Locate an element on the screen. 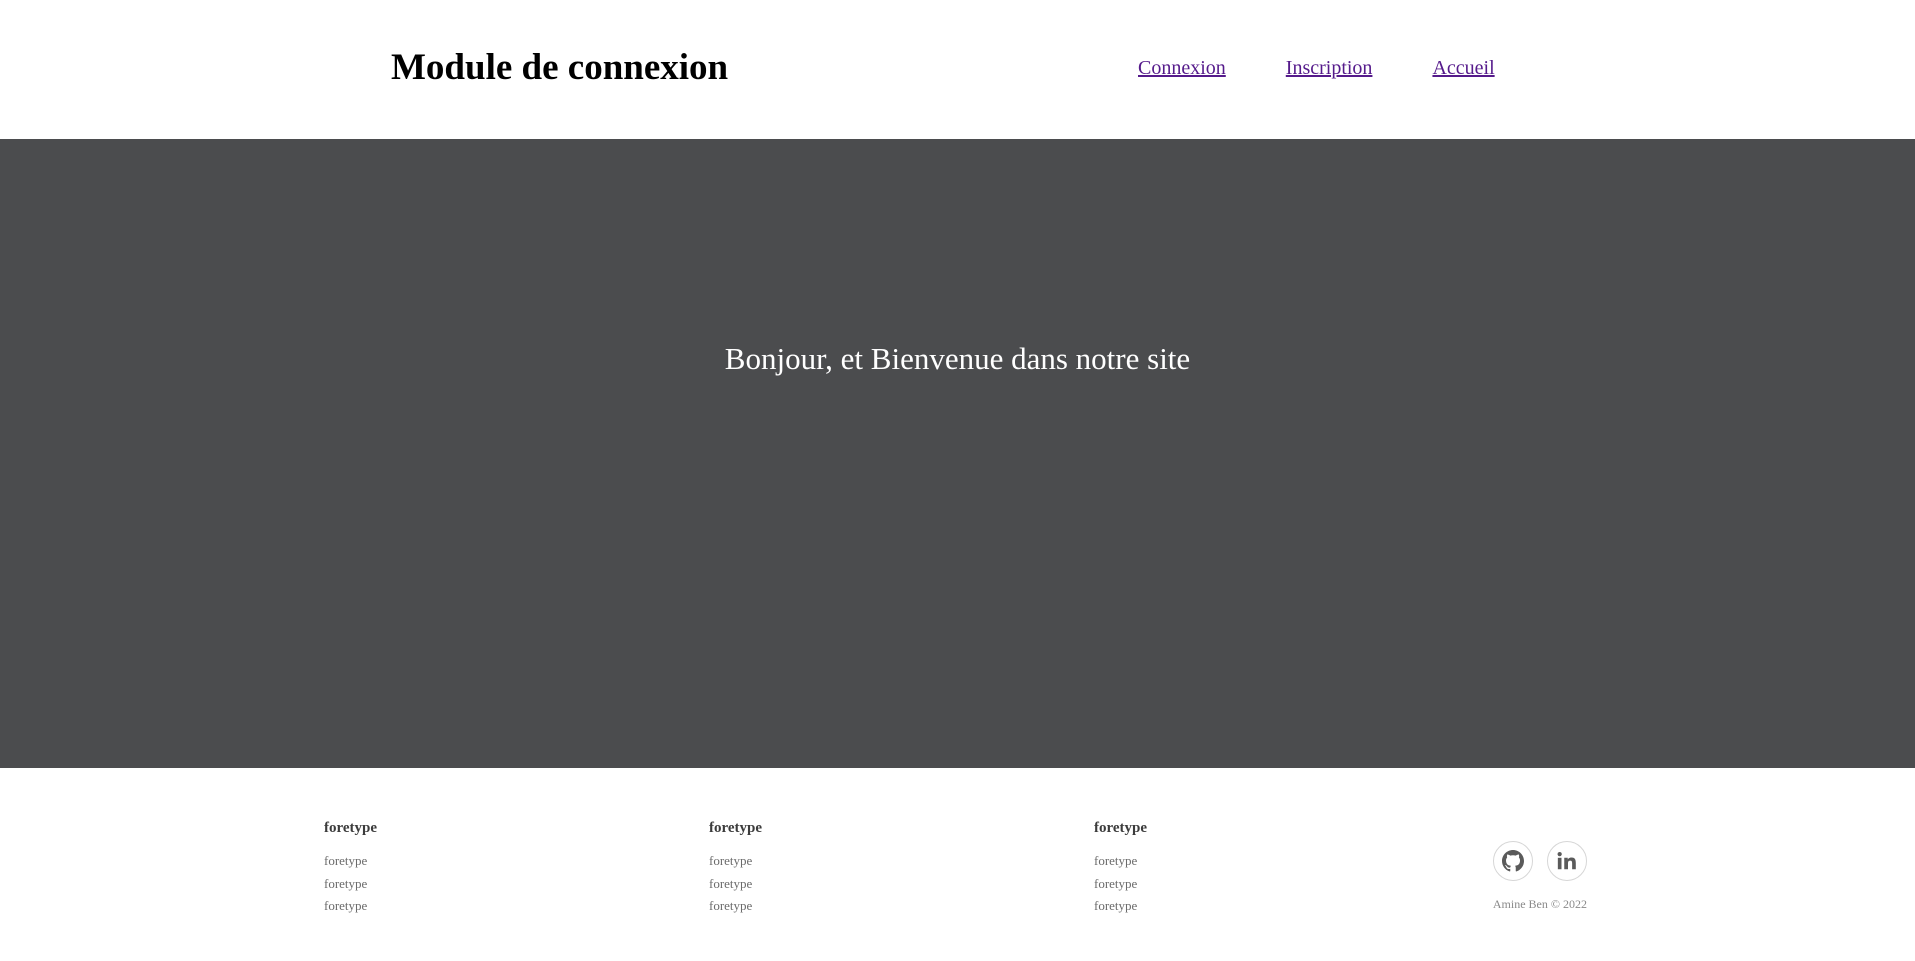 The width and height of the screenshot is (1915, 961). main-nav: Connexion Inscription Accueil is located at coordinates (1316, 68).